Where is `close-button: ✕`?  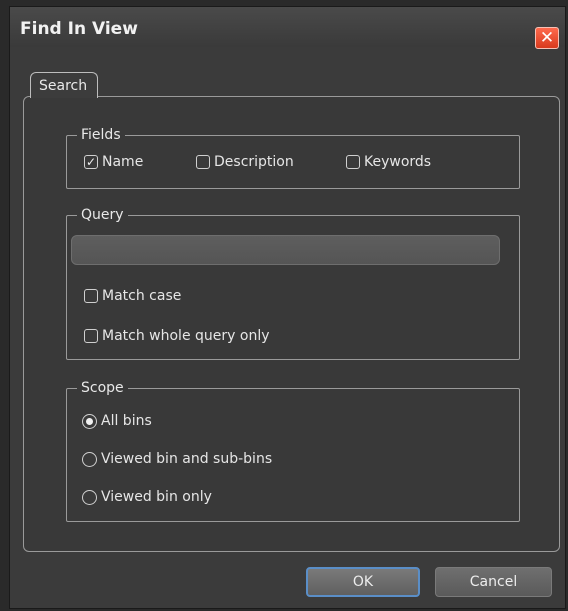 close-button: ✕ is located at coordinates (547, 38).